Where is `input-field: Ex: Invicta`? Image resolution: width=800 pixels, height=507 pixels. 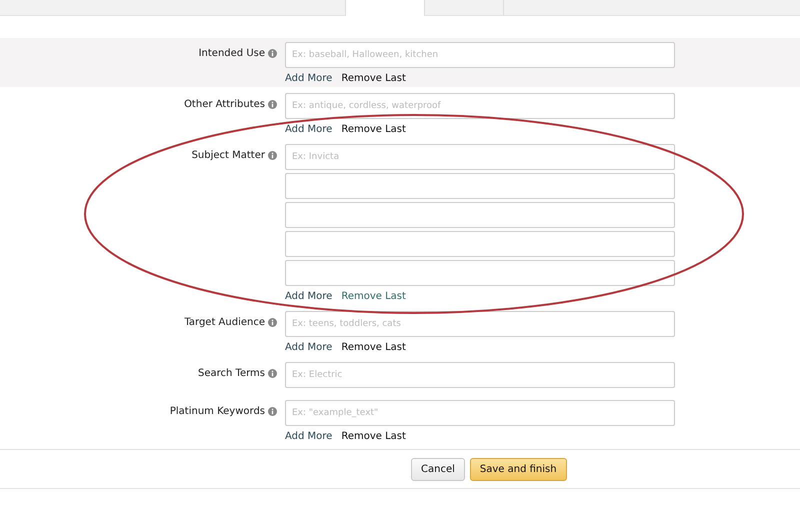 input-field: Ex: Invicta is located at coordinates (480, 157).